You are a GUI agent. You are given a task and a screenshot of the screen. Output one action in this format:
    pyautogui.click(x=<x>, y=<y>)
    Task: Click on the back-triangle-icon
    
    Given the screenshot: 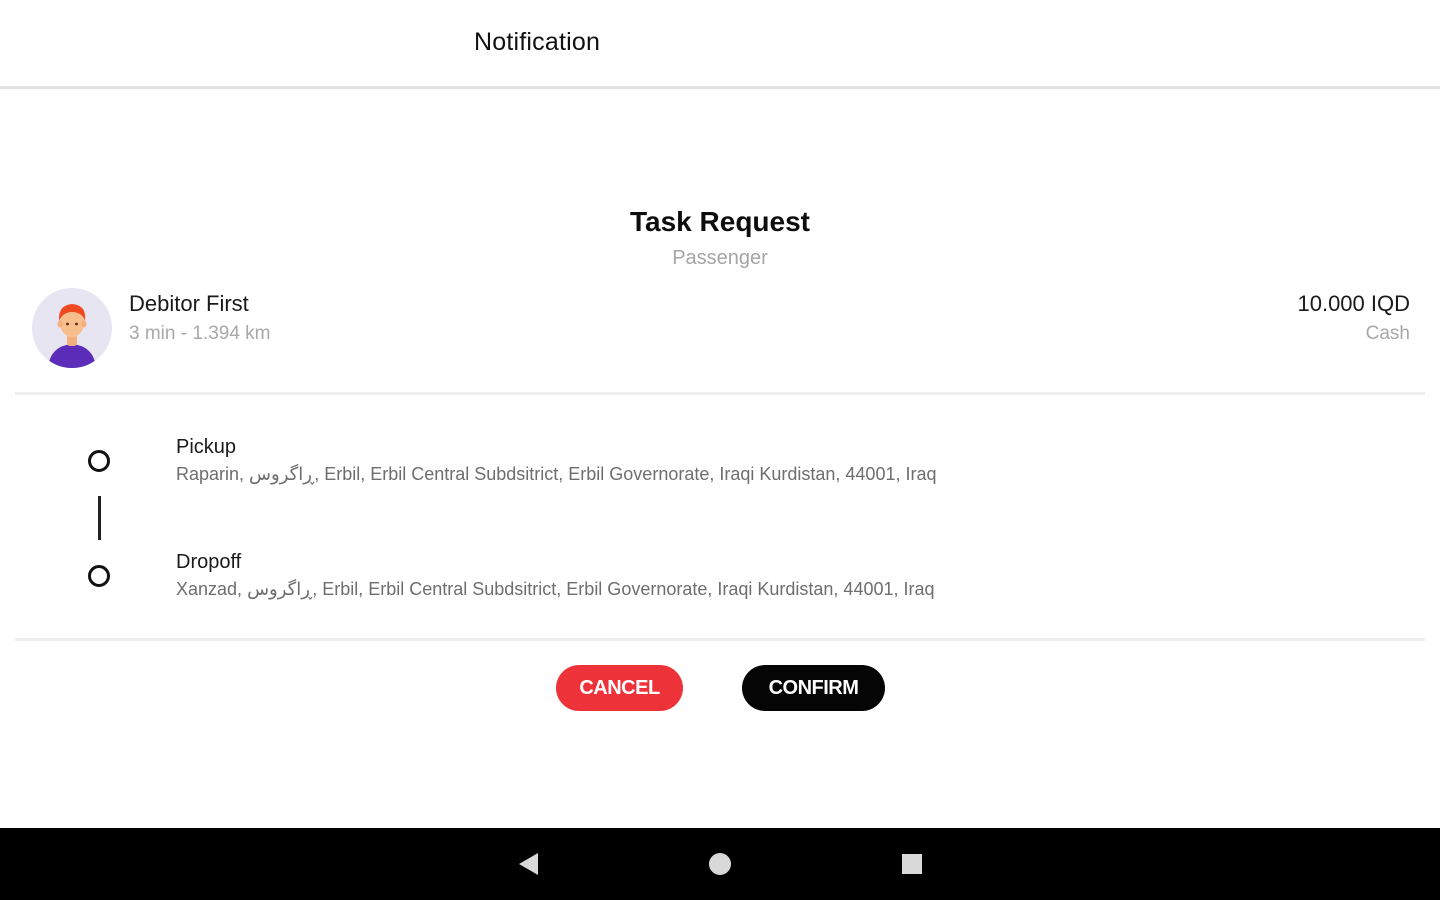 What is the action you would take?
    pyautogui.click(x=528, y=864)
    